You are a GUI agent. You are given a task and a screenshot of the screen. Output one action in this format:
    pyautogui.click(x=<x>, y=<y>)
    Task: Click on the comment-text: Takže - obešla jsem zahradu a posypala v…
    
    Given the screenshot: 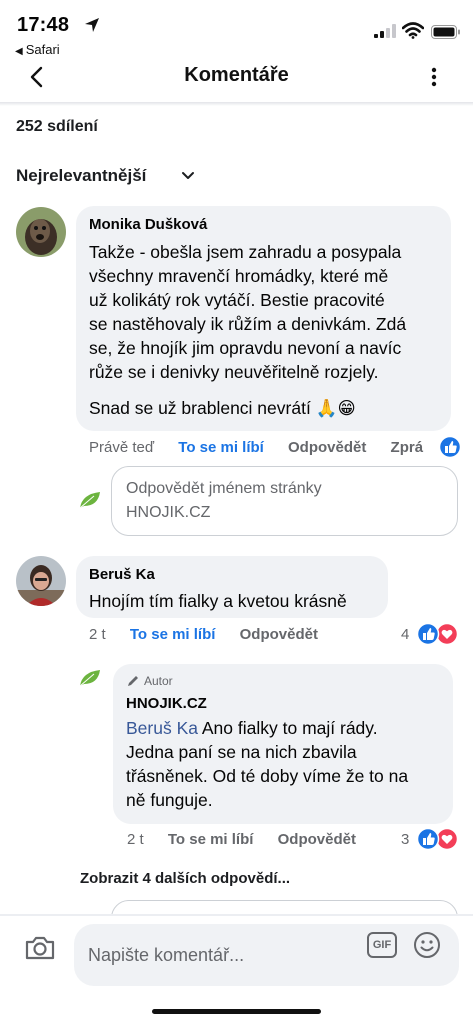 What is the action you would take?
    pyautogui.click(x=247, y=330)
    